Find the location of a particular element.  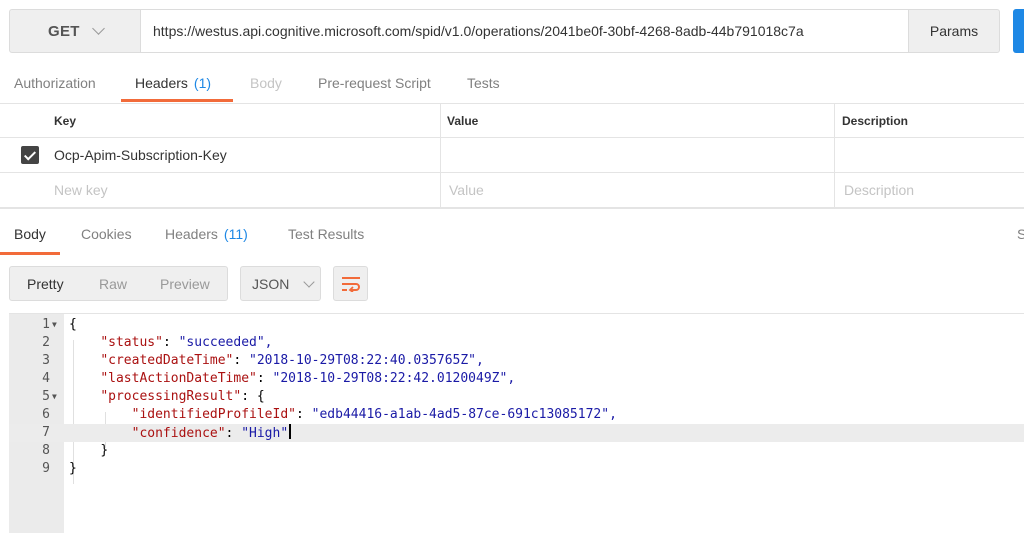

tab-test-results: Test Results is located at coordinates (326, 234).